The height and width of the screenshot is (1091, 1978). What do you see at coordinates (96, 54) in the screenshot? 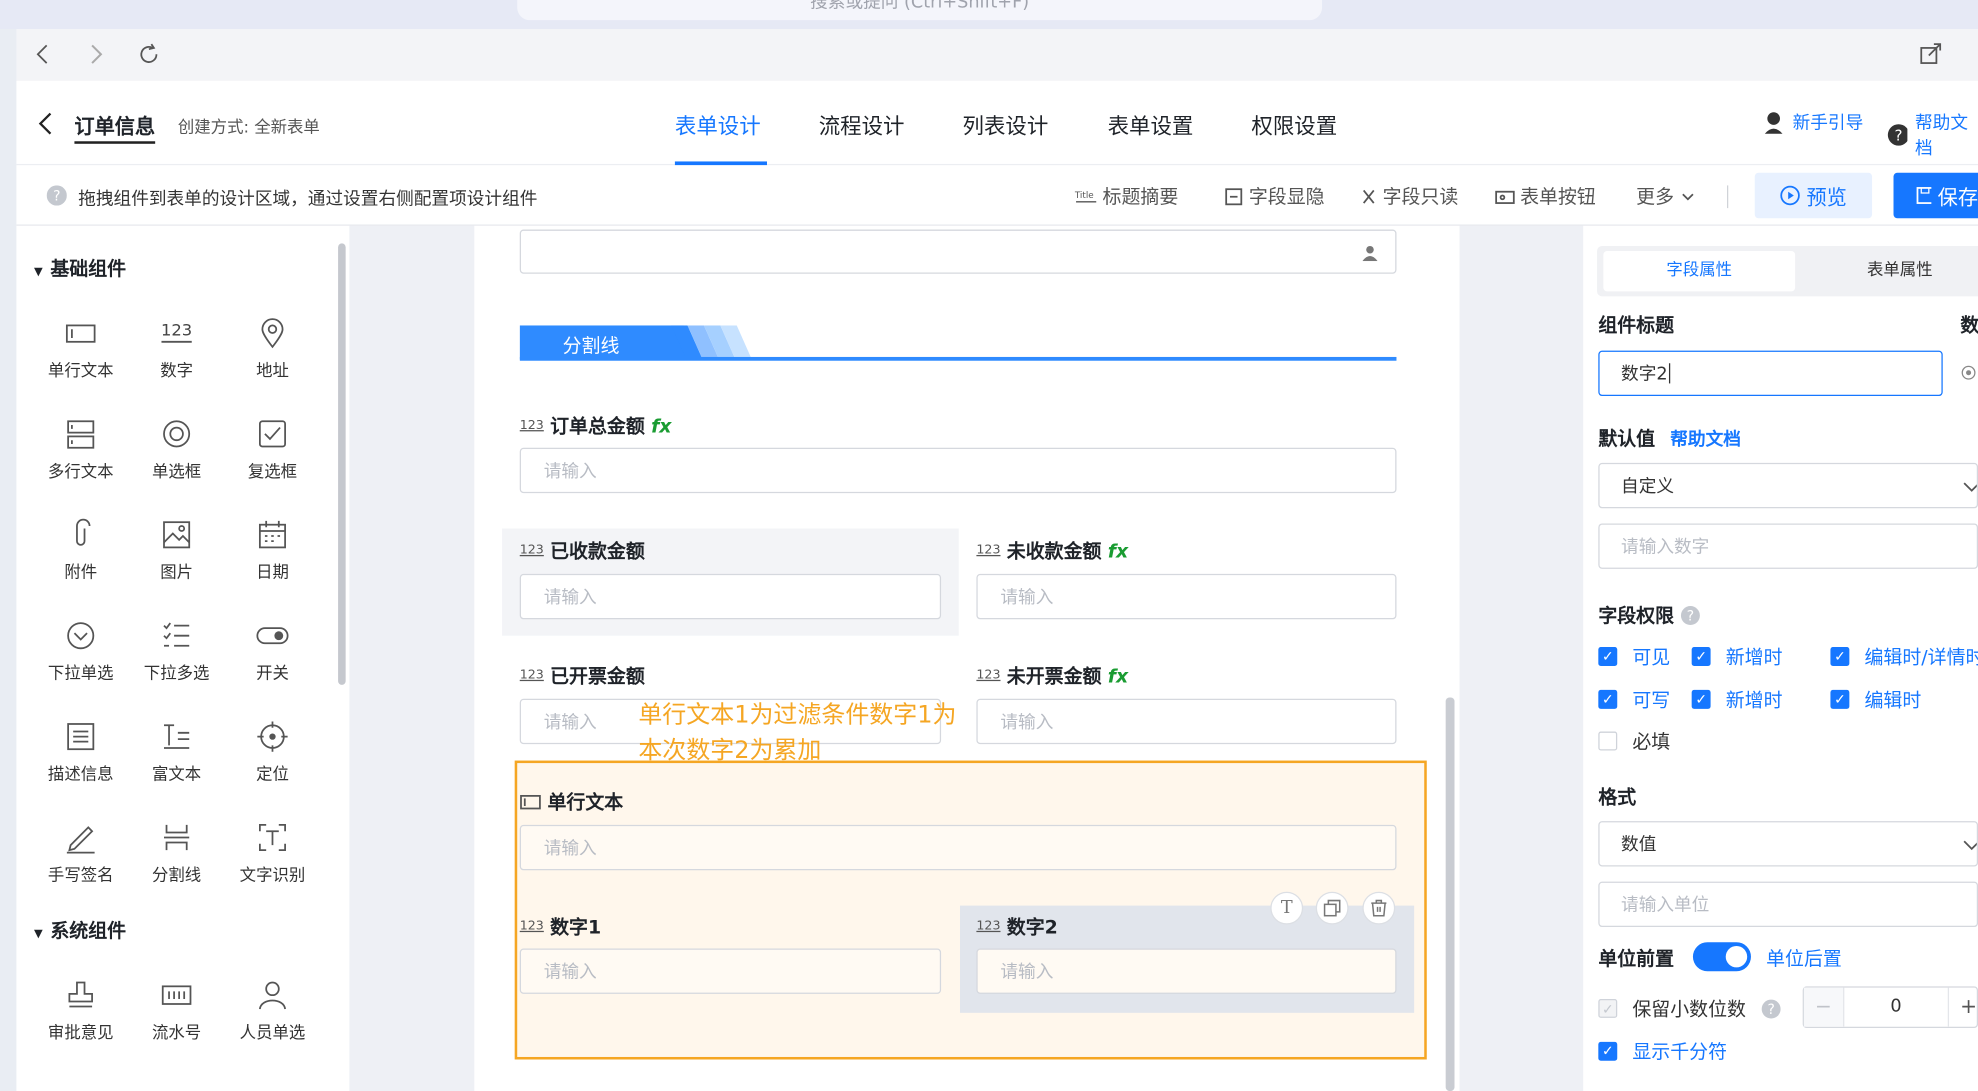
I see `forward-nav-icon` at bounding box center [96, 54].